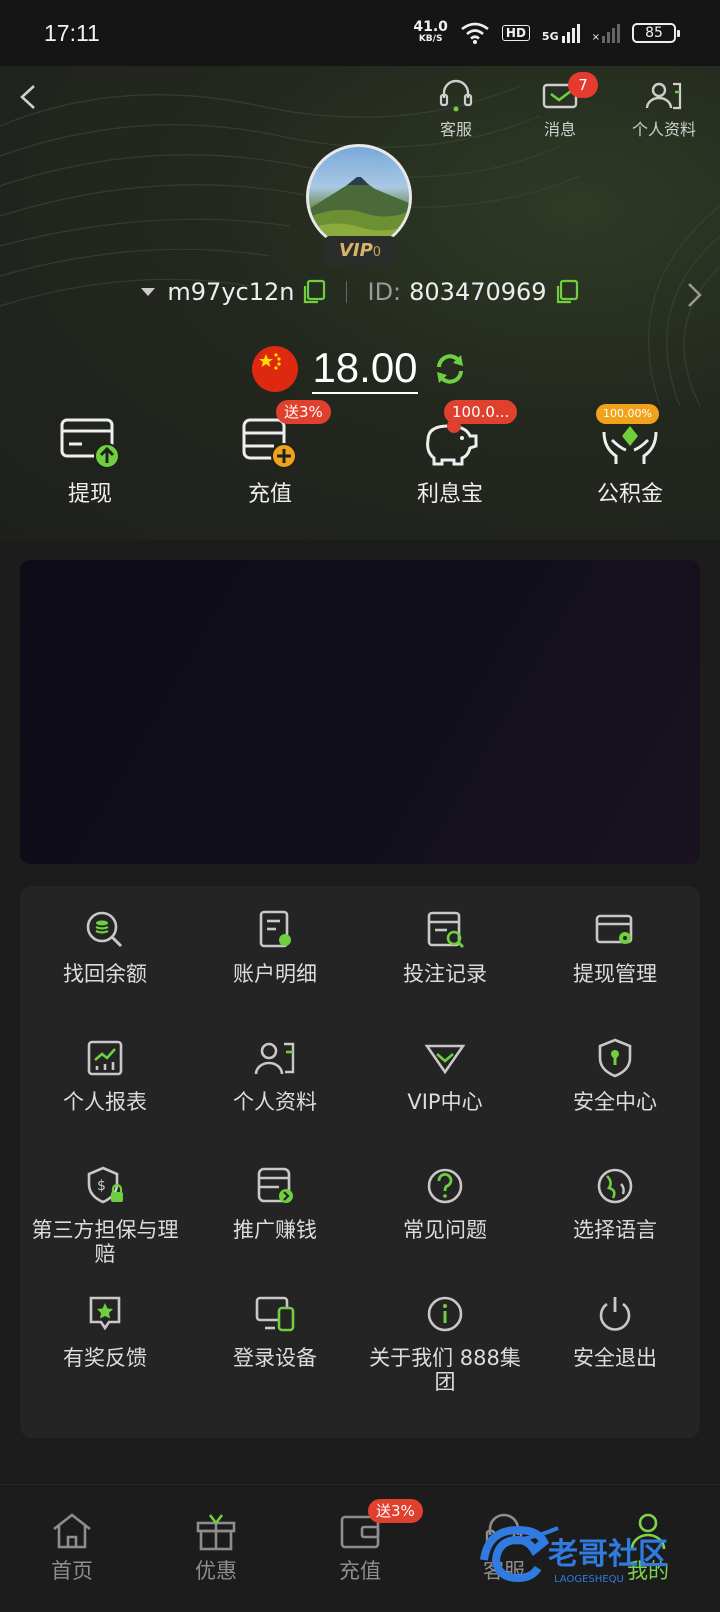  I want to click on globe-icon, so click(615, 1186).